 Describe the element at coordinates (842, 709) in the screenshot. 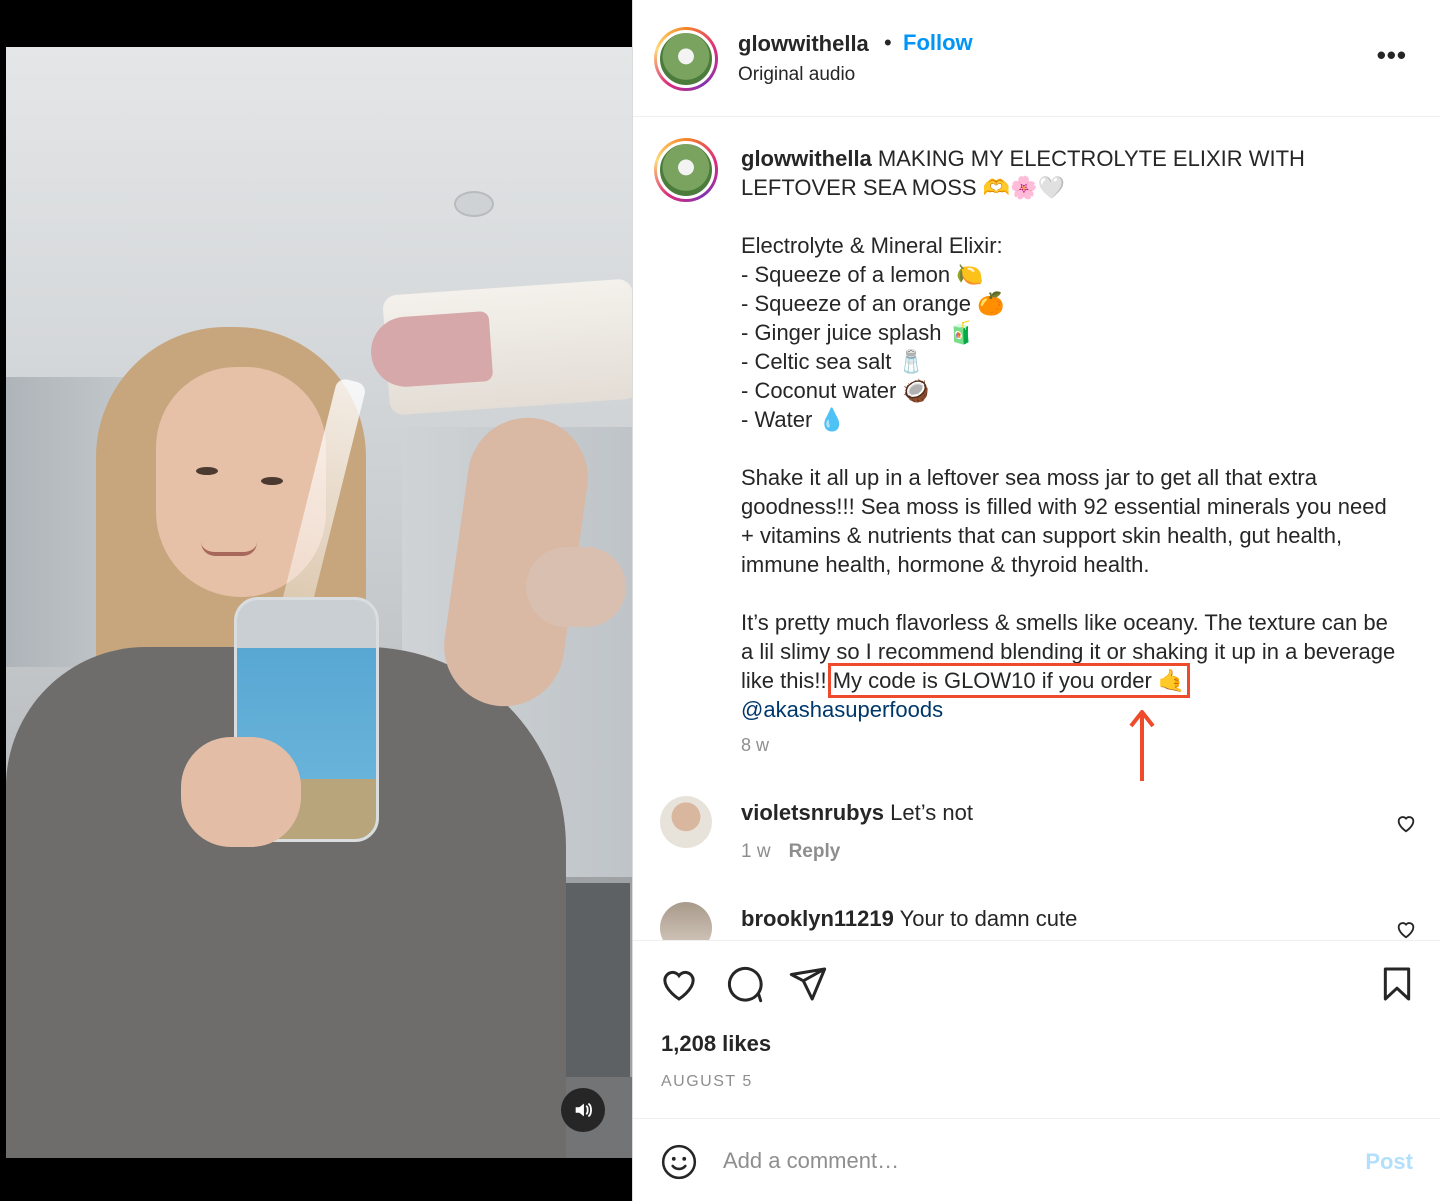

I see `brand-mention-link: @akashasuperfoods` at that location.